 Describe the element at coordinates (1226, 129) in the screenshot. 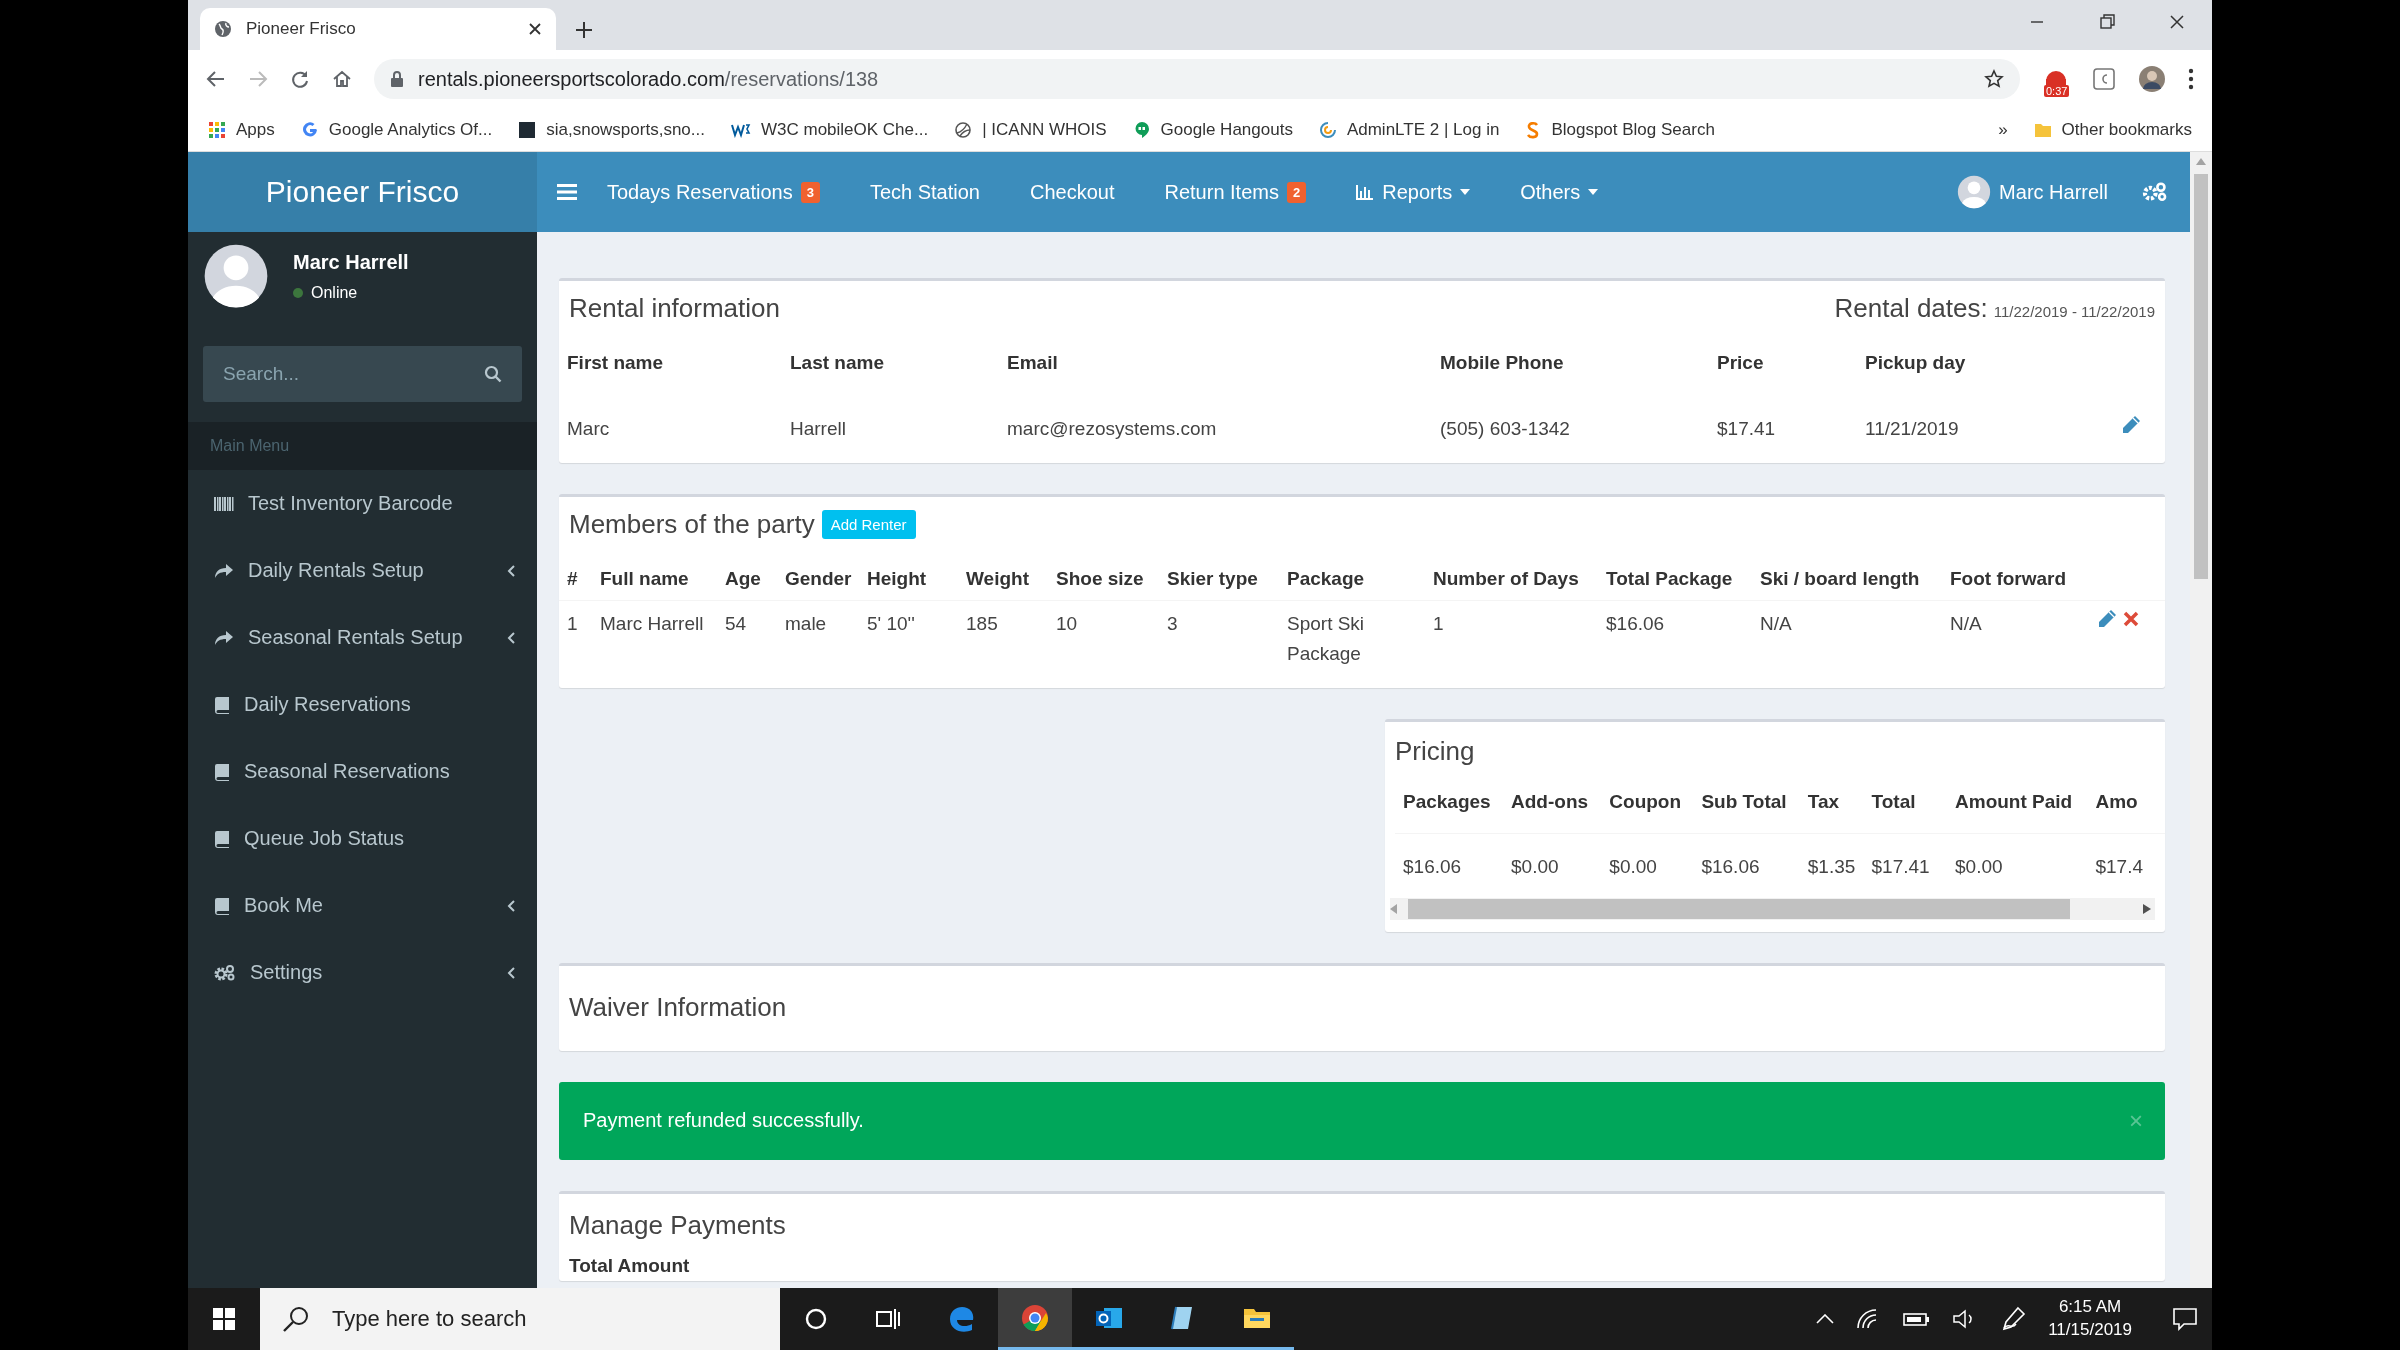

I see `bookmark-link: Google Hangouts` at that location.